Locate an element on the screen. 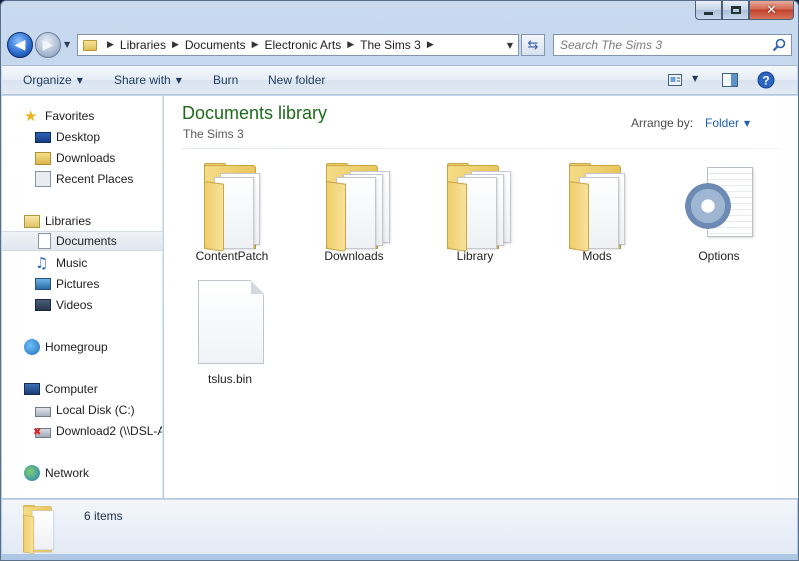  new-folder-button: New folder is located at coordinates (296, 80).